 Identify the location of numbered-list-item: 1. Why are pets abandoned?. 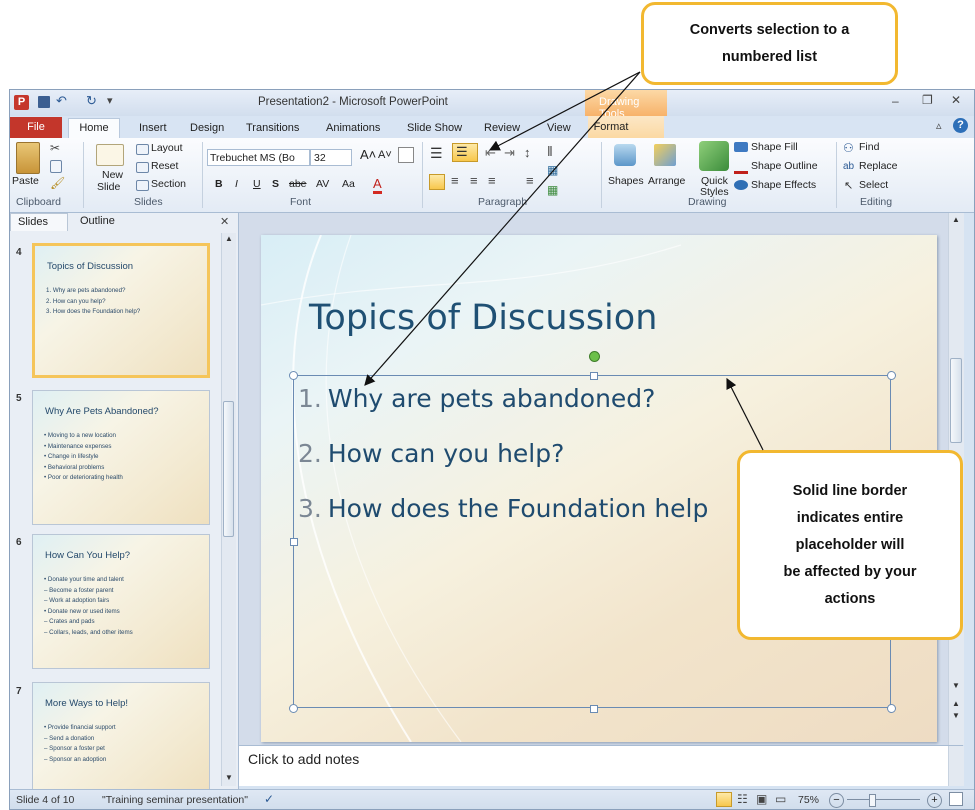
(476, 398).